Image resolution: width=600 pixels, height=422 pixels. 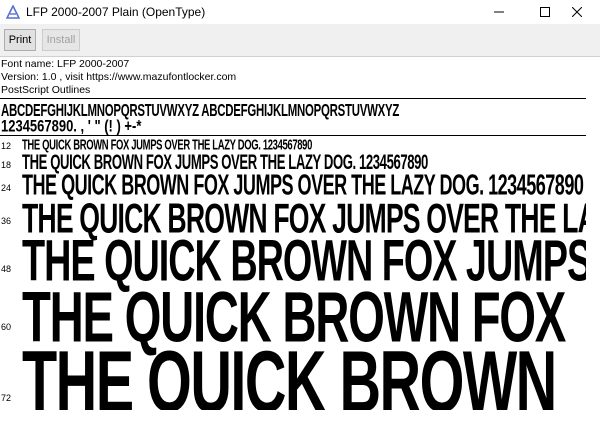 What do you see at coordinates (293, 416) in the screenshot?
I see `horizontal-scrollbar` at bounding box center [293, 416].